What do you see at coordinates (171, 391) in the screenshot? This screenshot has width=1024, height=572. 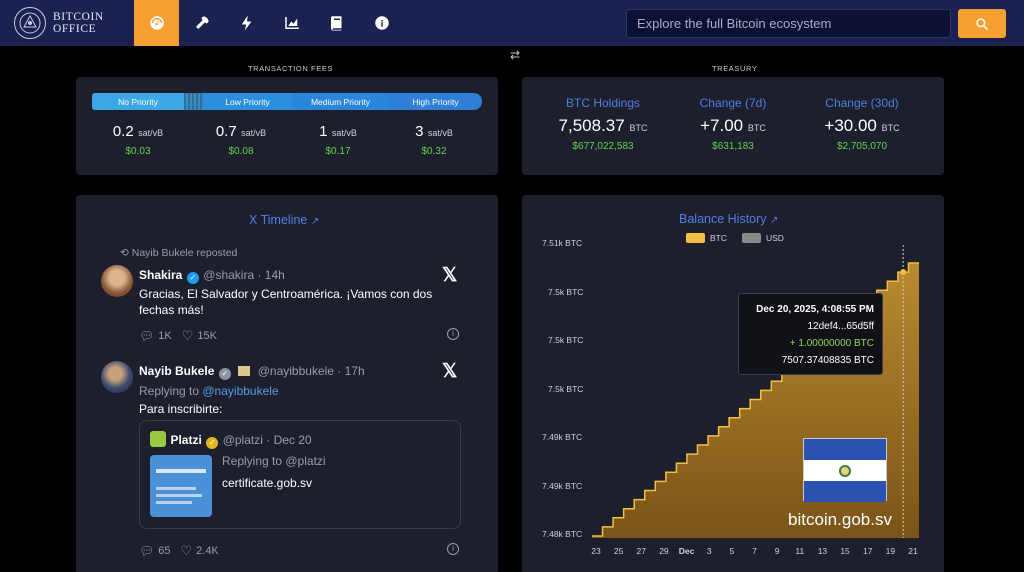 I see `replying-prefix: Replying to` at bounding box center [171, 391].